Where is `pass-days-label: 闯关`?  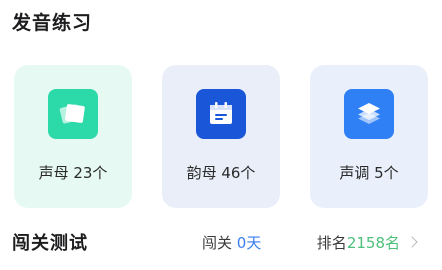 pass-days-label: 闯关 is located at coordinates (219, 242).